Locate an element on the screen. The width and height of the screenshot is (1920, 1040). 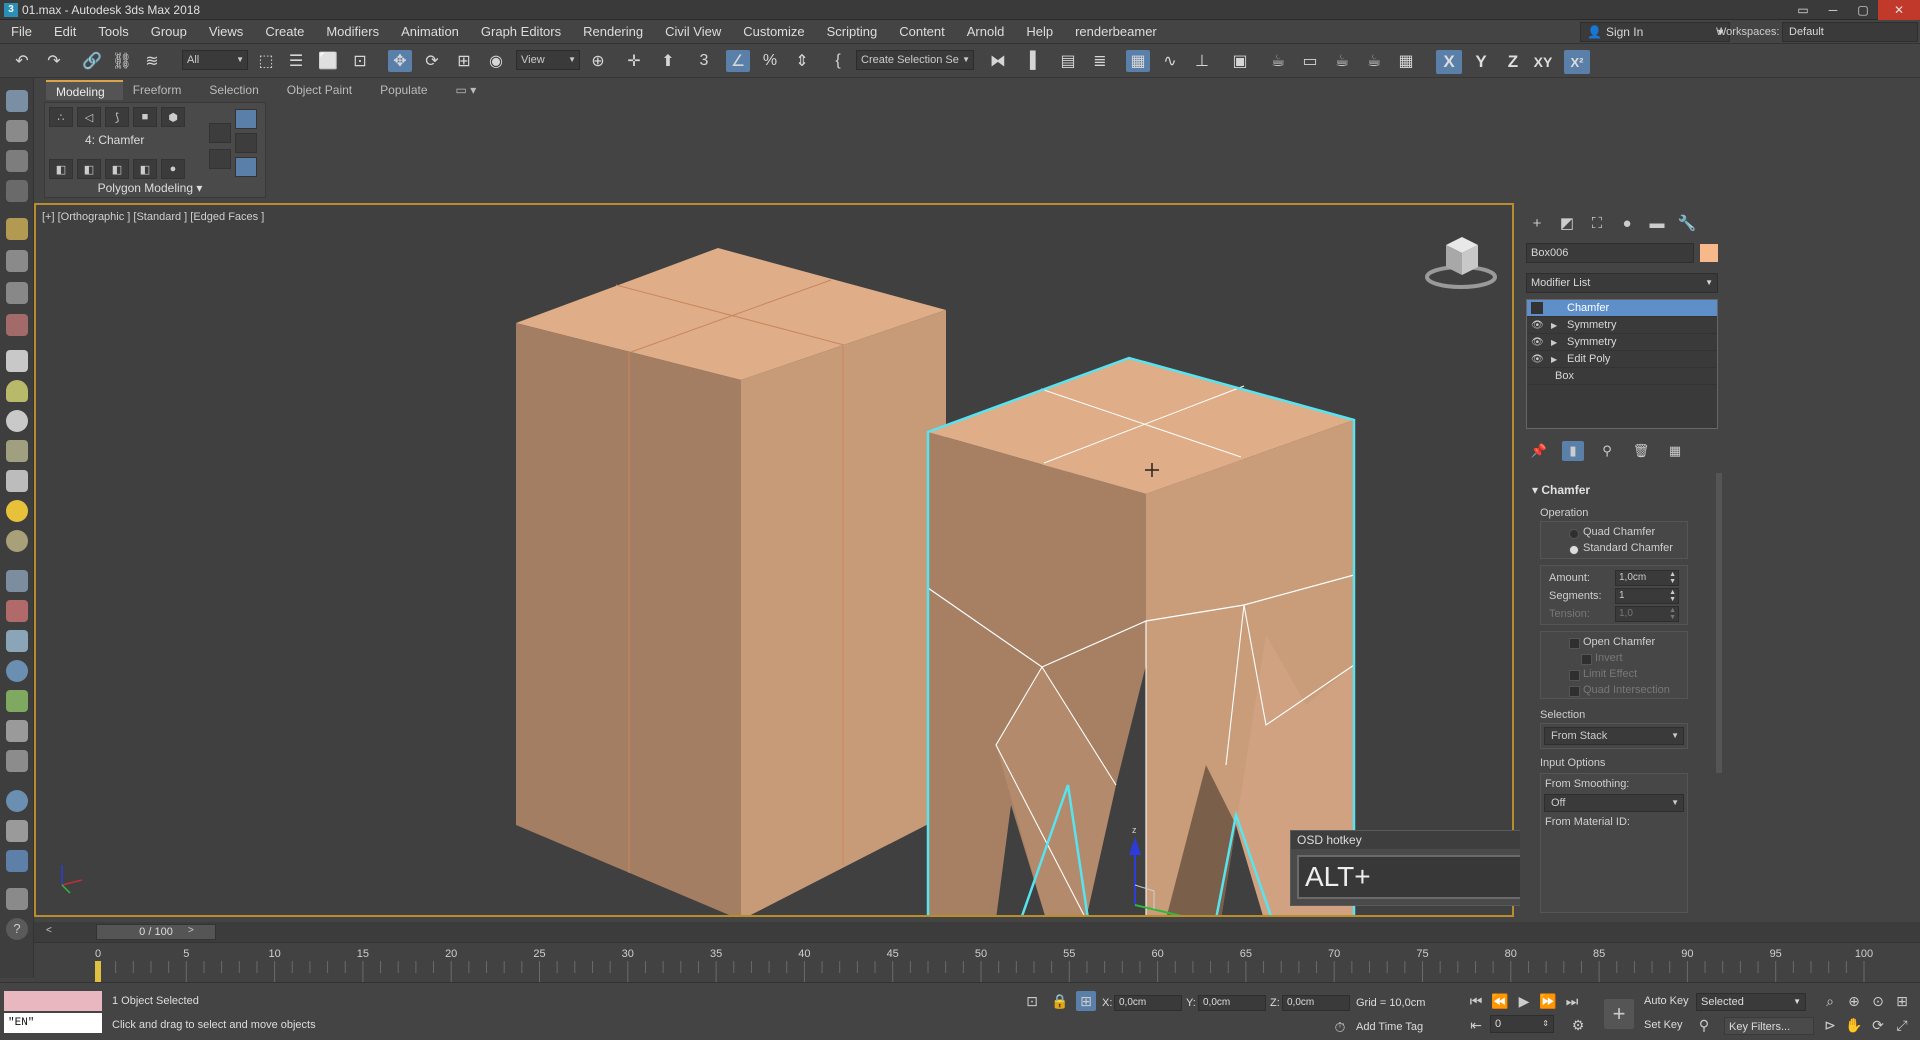
plane-icon is located at coordinates (17, 361).